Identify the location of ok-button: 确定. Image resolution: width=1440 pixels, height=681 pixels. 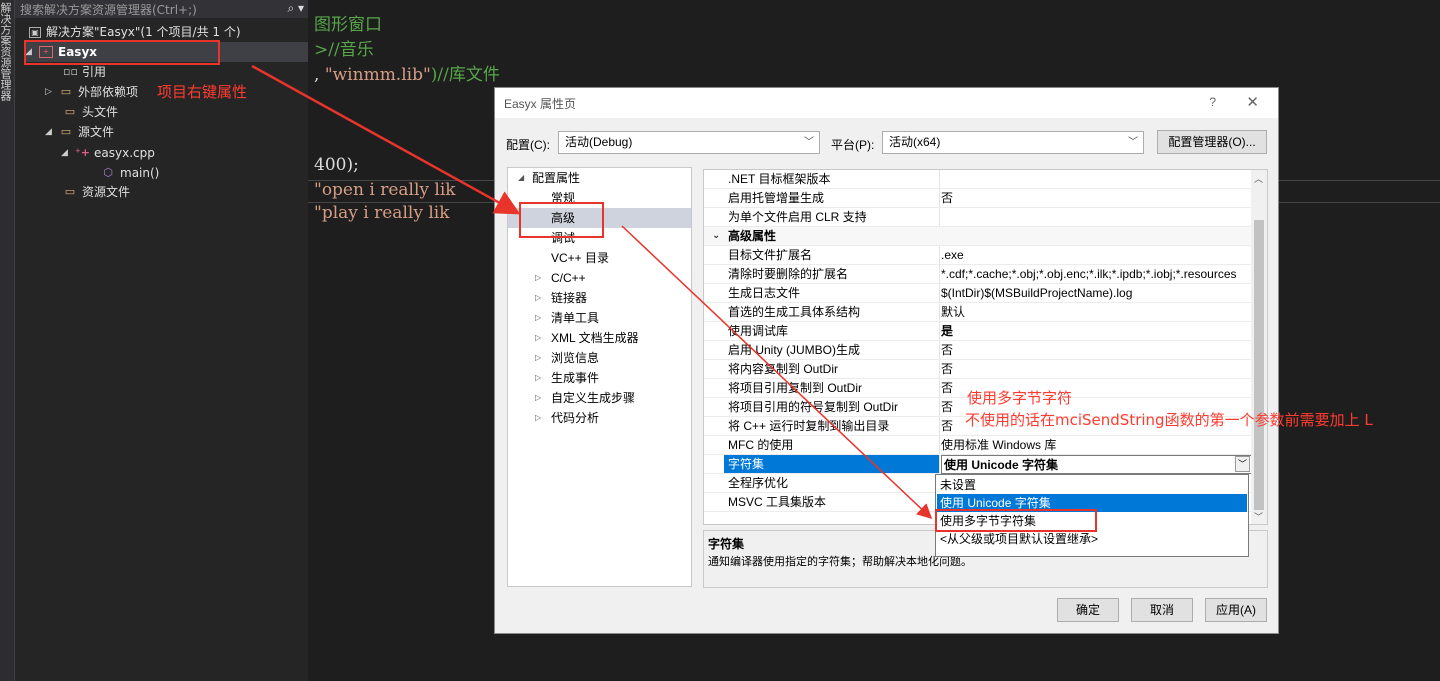
(1088, 610).